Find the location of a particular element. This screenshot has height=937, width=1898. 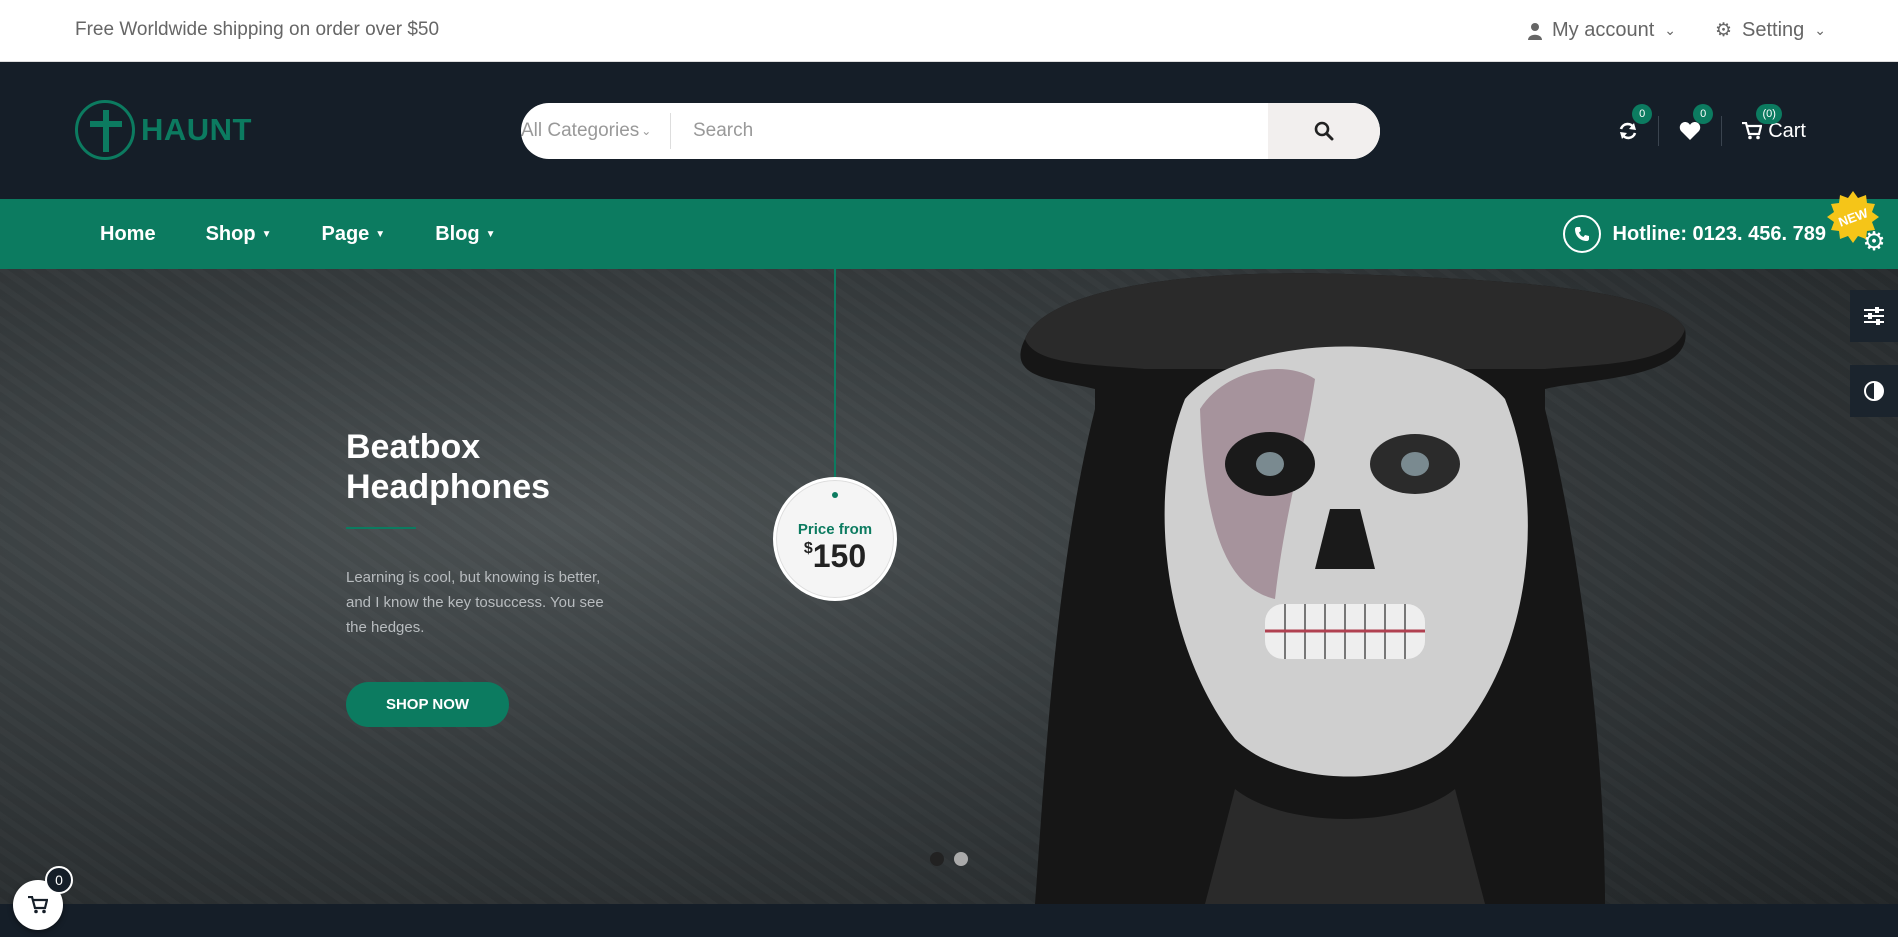

cart-count-badge: (0) is located at coordinates (1769, 114).